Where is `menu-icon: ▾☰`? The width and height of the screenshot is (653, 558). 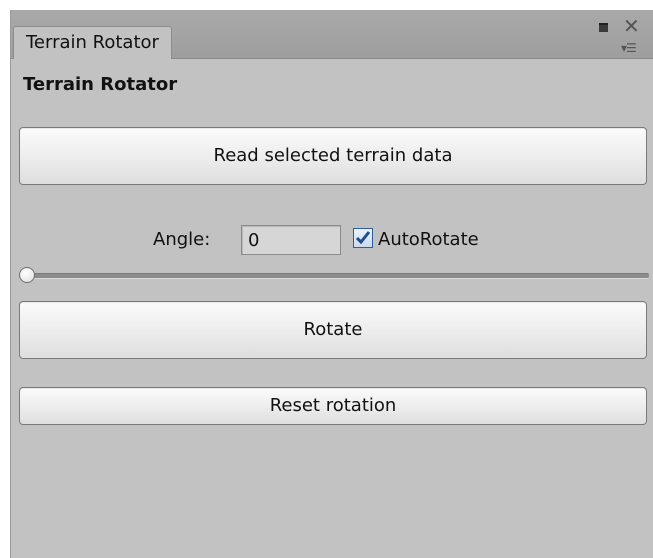
menu-icon: ▾☰ is located at coordinates (629, 48).